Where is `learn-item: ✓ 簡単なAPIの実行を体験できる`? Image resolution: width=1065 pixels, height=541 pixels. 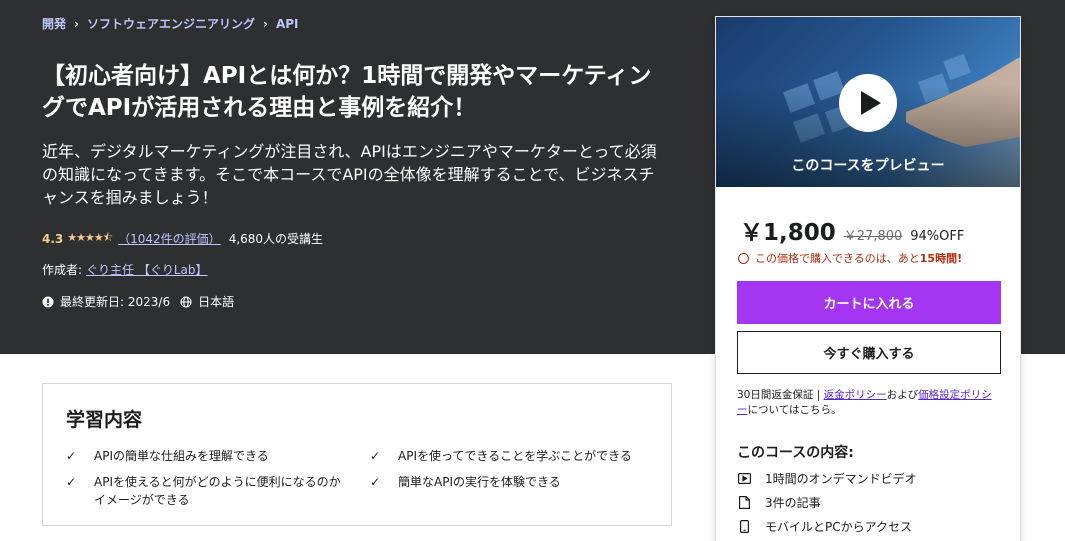
learn-item: ✓ 簡単なAPIの実行を体験できる is located at coordinates (515, 482).